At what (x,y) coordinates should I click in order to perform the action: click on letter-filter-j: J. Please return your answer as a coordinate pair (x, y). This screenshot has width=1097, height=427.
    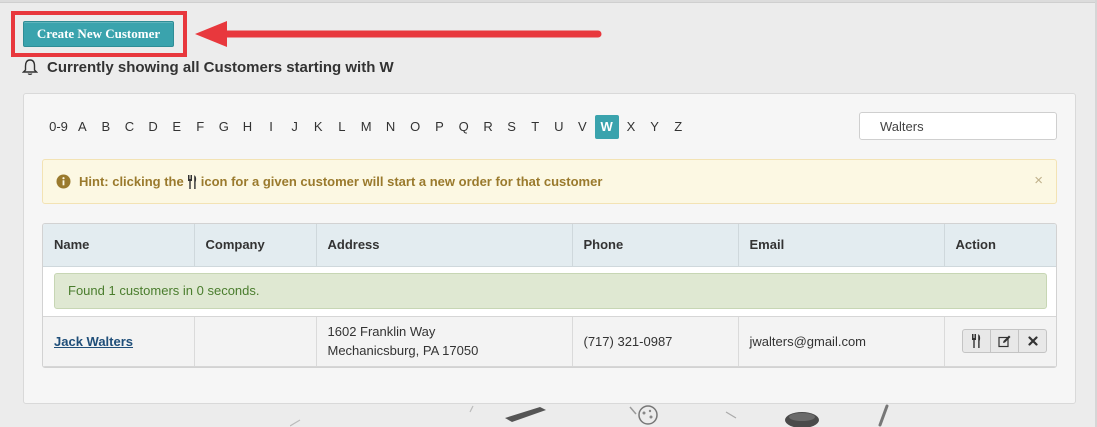
    Looking at the image, I should click on (294, 127).